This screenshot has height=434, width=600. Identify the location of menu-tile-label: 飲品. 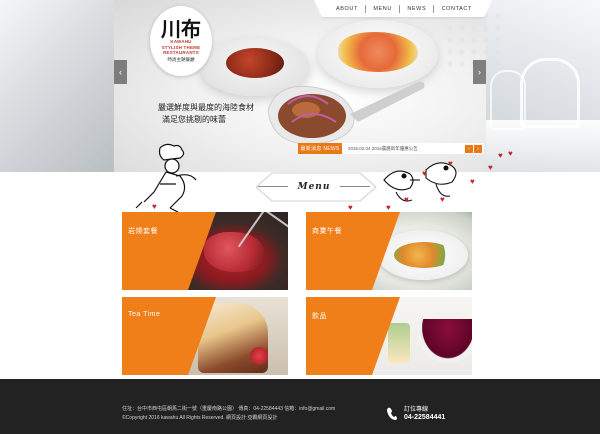
(319, 316).